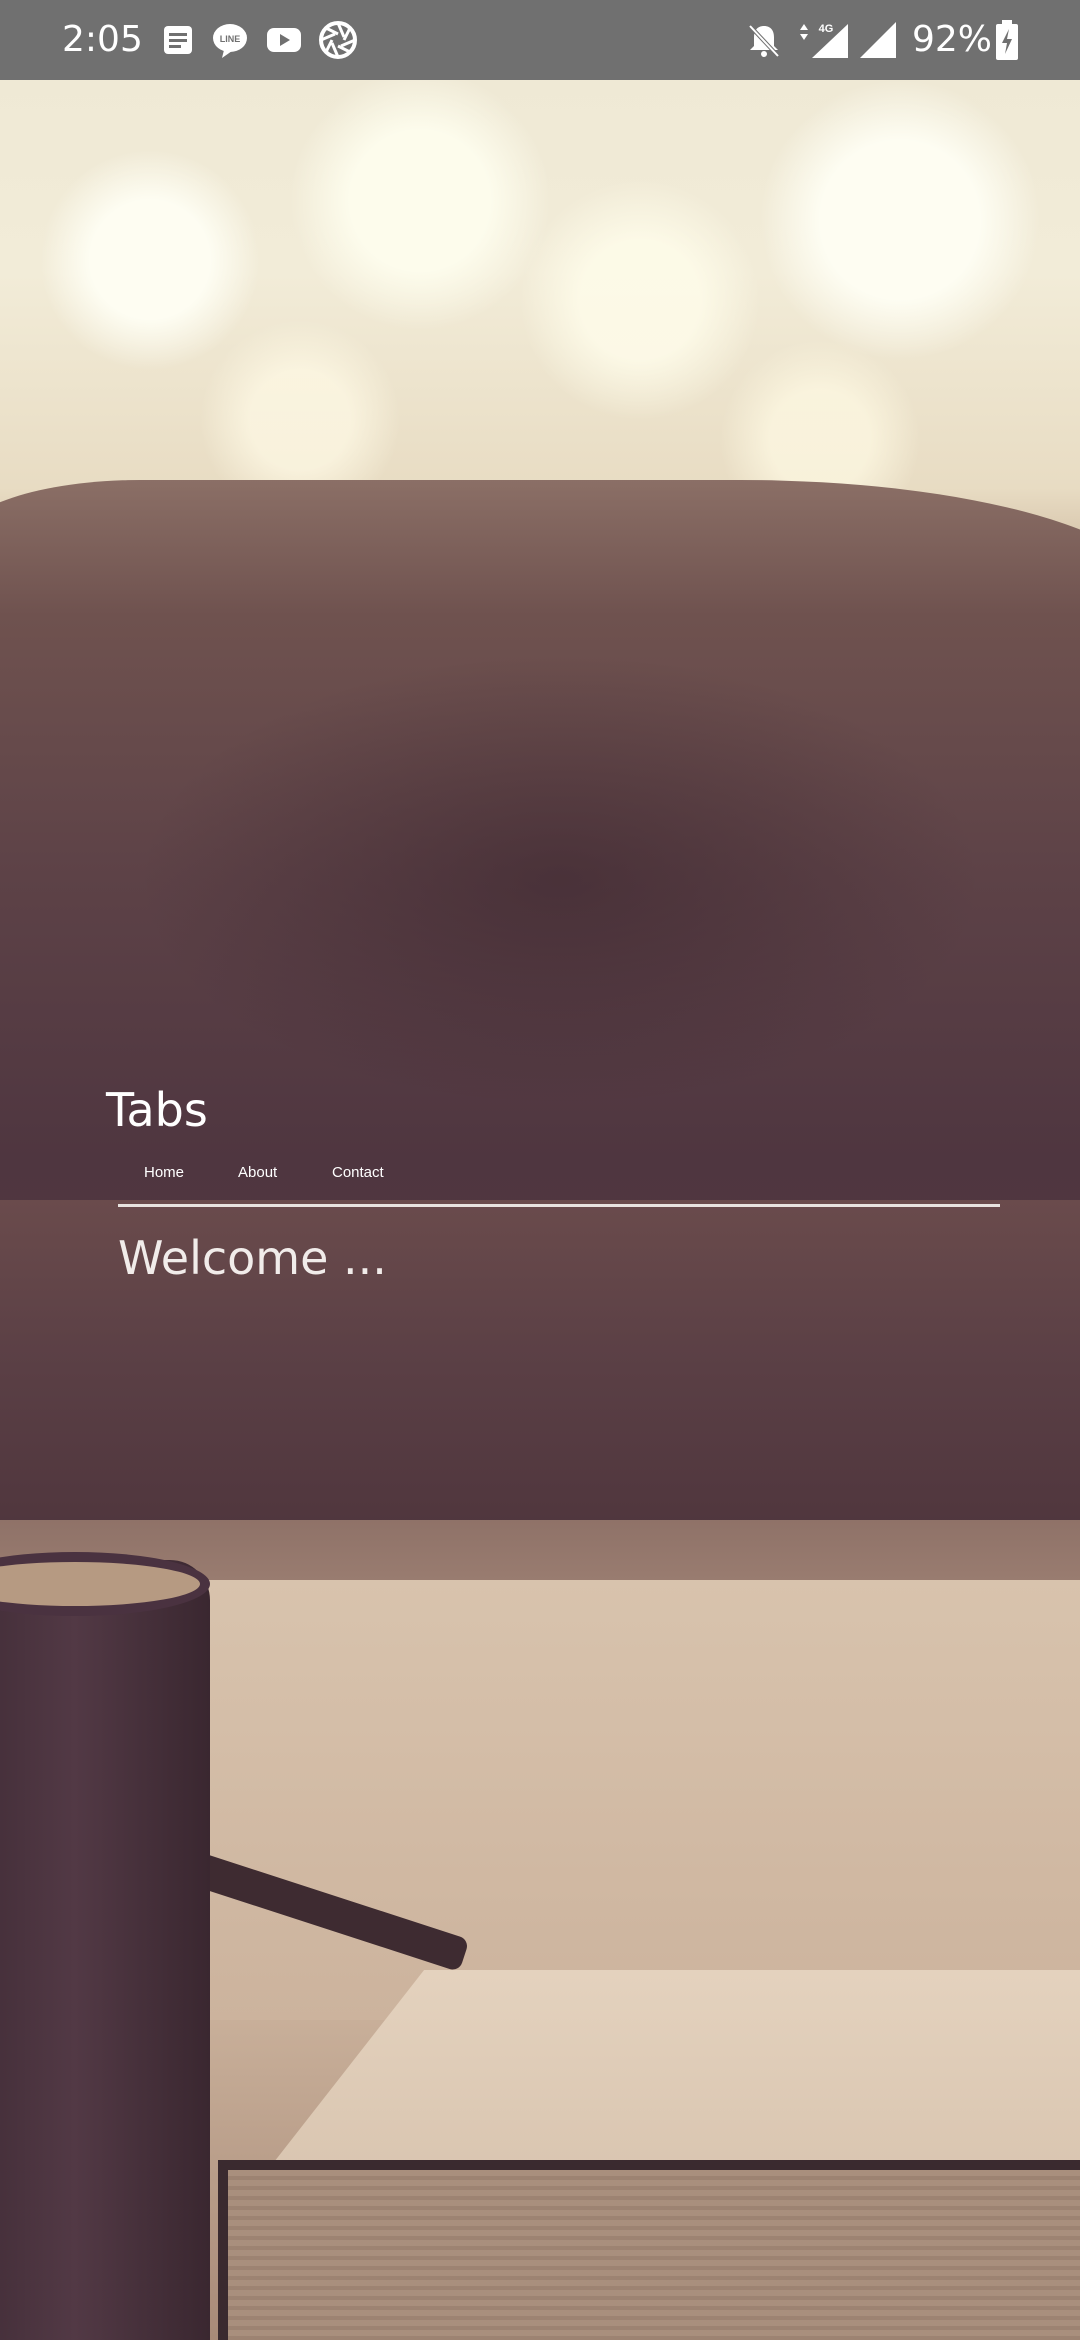 Image resolution: width=1080 pixels, height=2340 pixels. Describe the element at coordinates (823, 40) in the screenshot. I see `mobile-data-signal-icon: 4G` at that location.